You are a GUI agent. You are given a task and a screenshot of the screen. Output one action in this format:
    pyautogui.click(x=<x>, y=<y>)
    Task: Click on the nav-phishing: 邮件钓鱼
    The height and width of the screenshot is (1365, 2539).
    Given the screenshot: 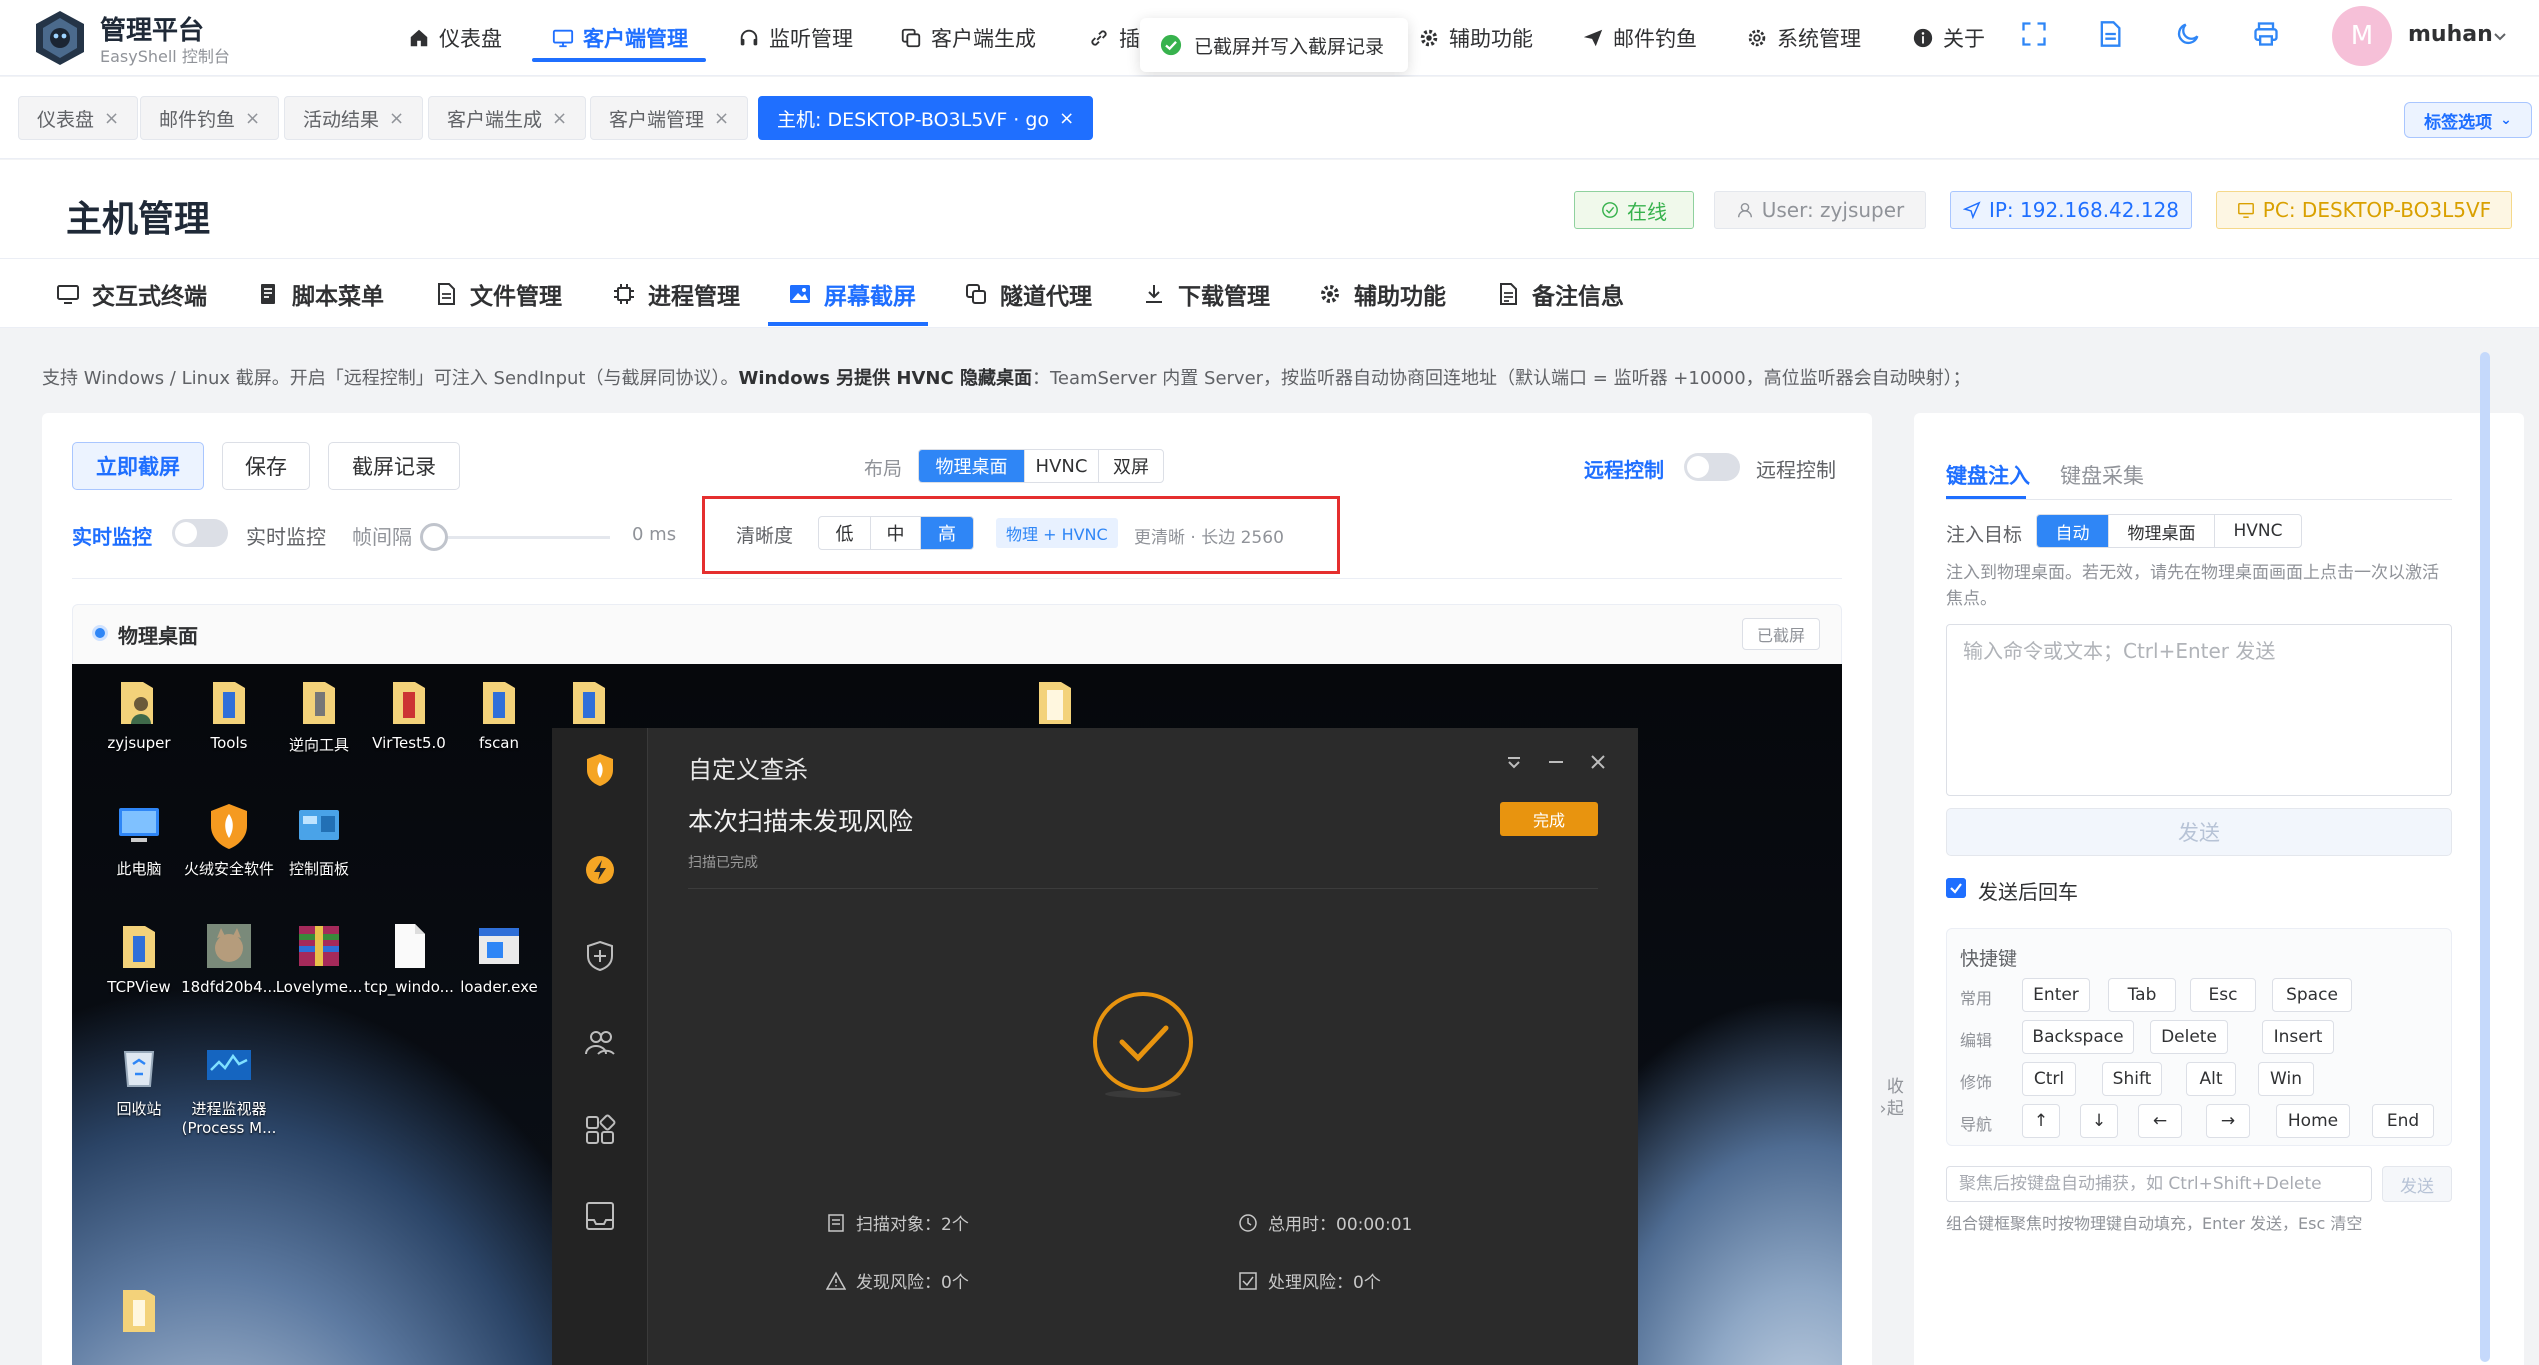 What is the action you would take?
    pyautogui.click(x=1639, y=38)
    